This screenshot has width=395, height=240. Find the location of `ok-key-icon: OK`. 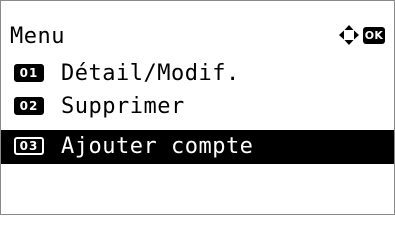

ok-key-icon: OK is located at coordinates (374, 35).